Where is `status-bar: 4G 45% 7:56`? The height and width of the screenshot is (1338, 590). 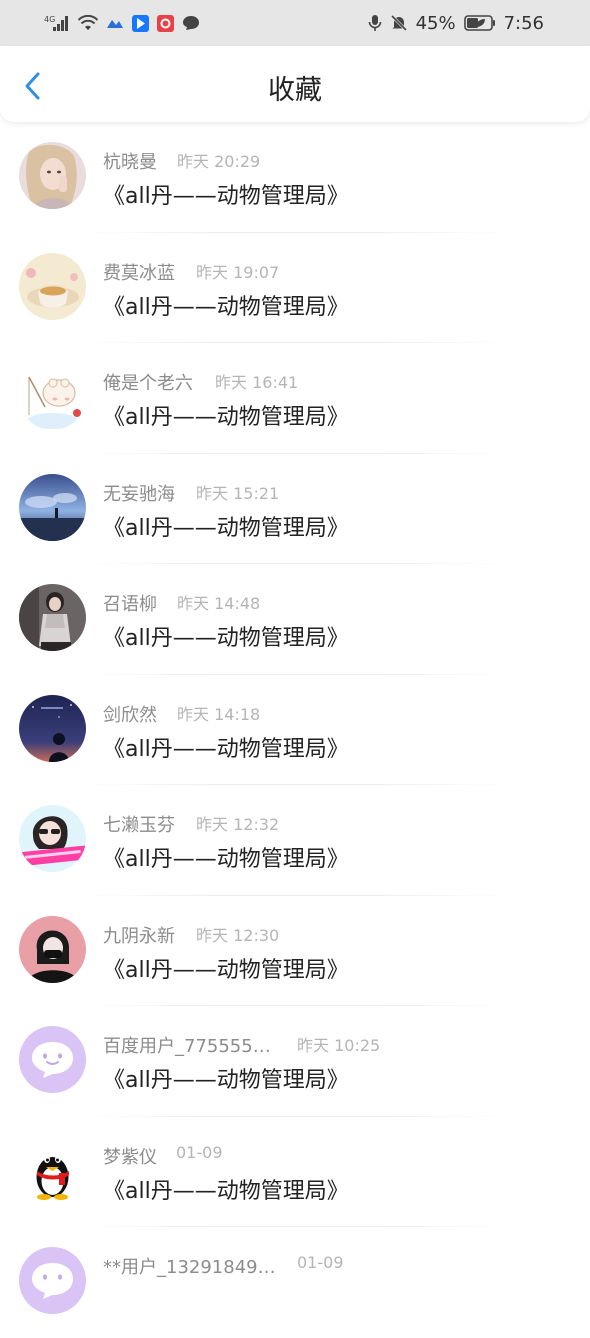
status-bar: 4G 45% 7:56 is located at coordinates (295, 23).